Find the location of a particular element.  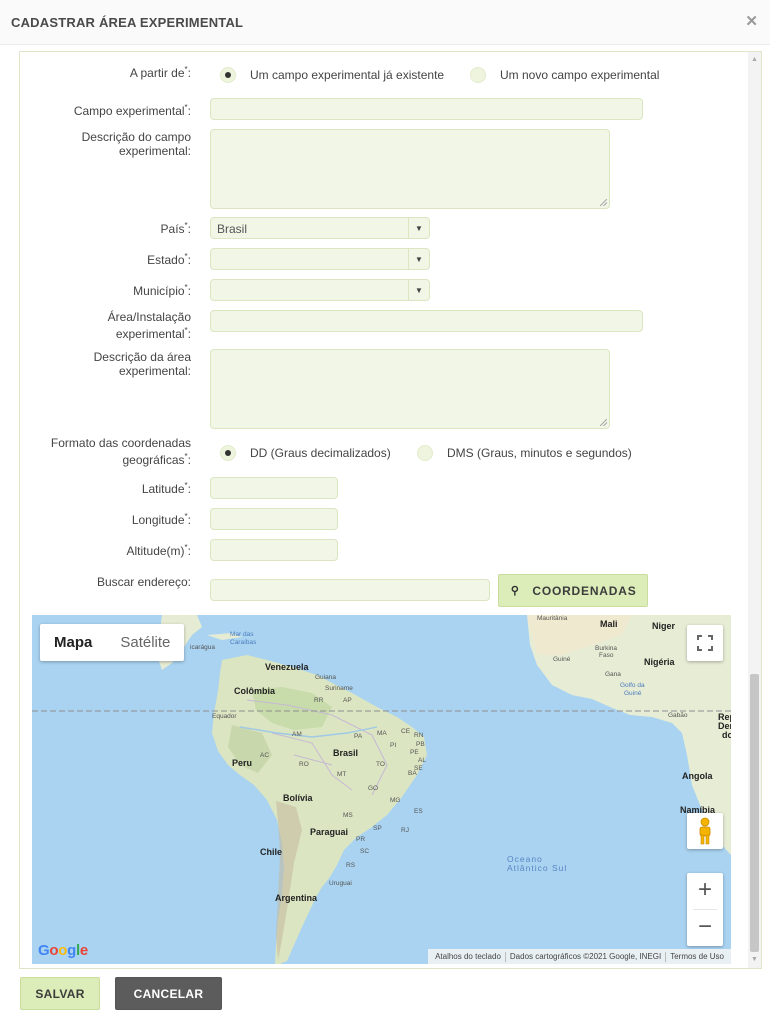

pegman-icon is located at coordinates (705, 831).